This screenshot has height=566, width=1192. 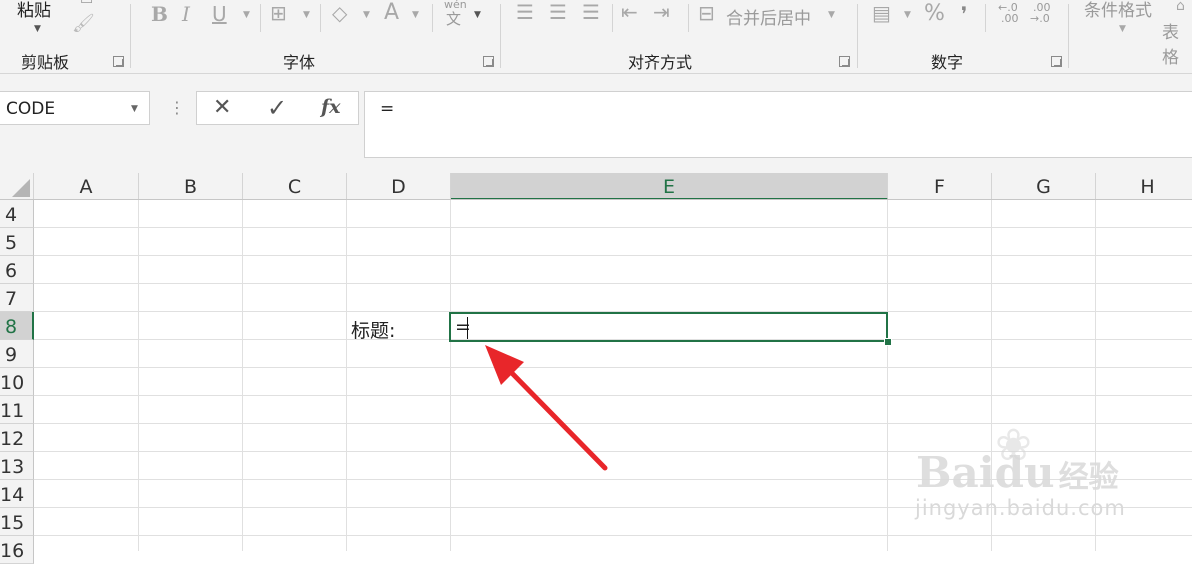 I want to click on italic-button: I, so click(x=186, y=14).